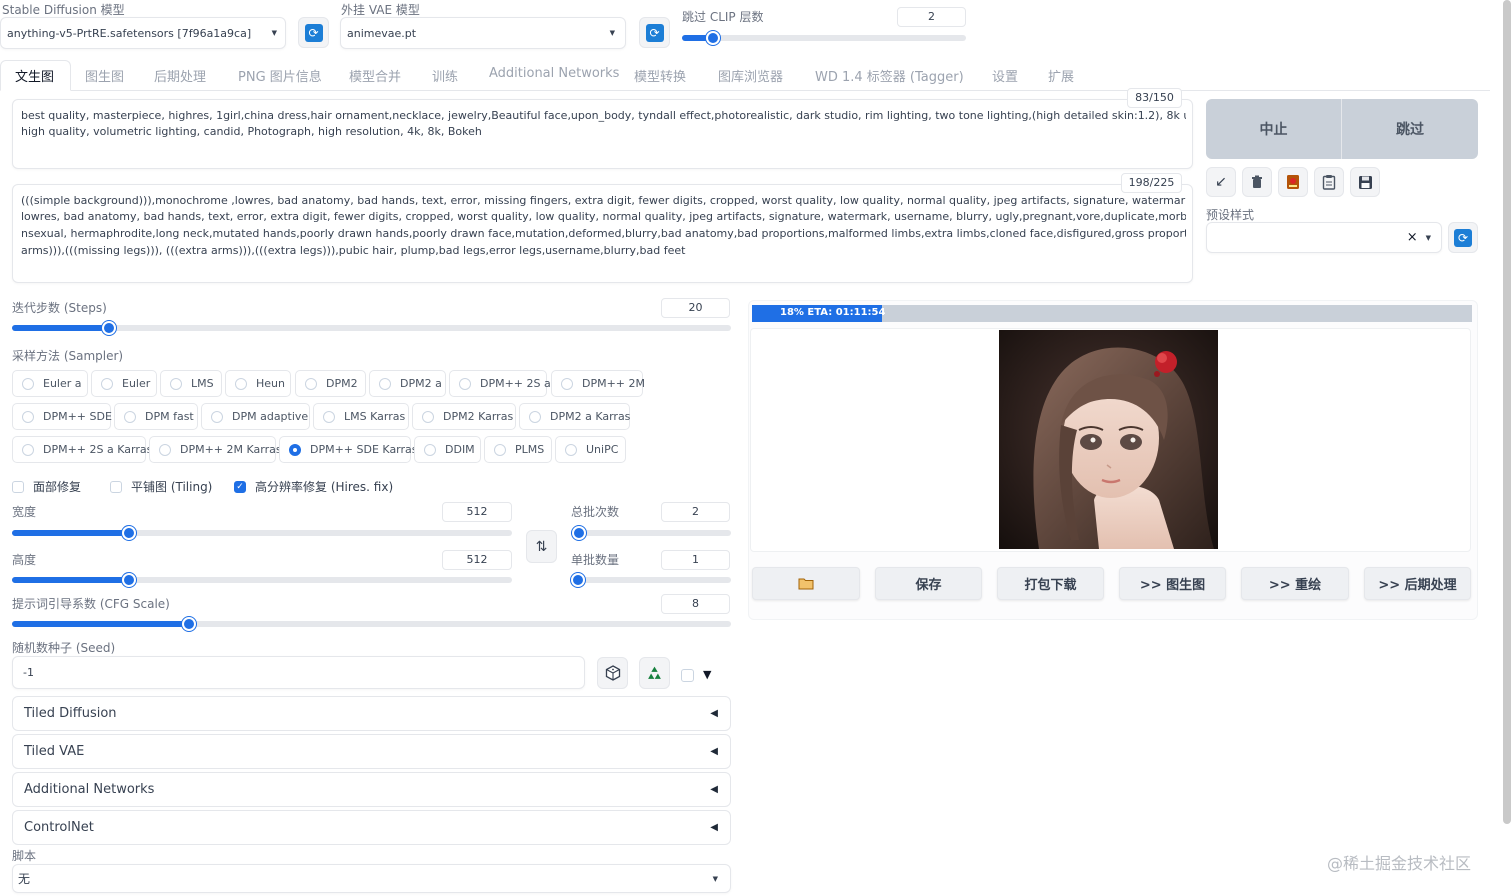  Describe the element at coordinates (258, 383) in the screenshot. I see `sampler-option-heun: Heun` at that location.